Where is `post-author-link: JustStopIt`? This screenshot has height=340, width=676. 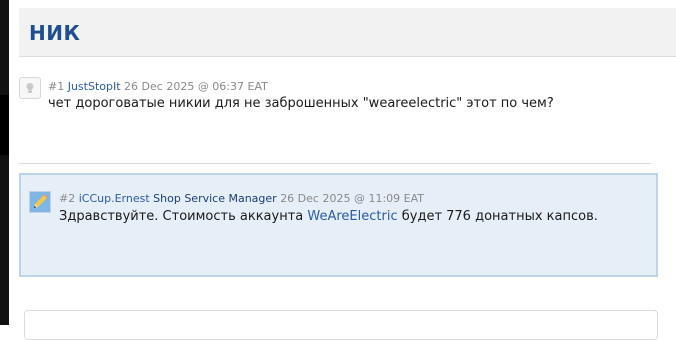 post-author-link: JustStopIt is located at coordinates (94, 86).